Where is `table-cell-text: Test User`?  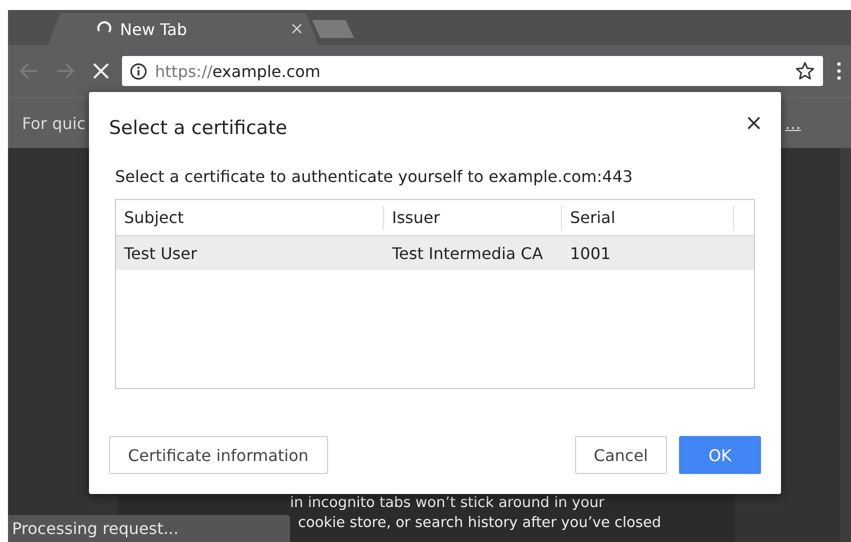 table-cell-text: Test User is located at coordinates (160, 253).